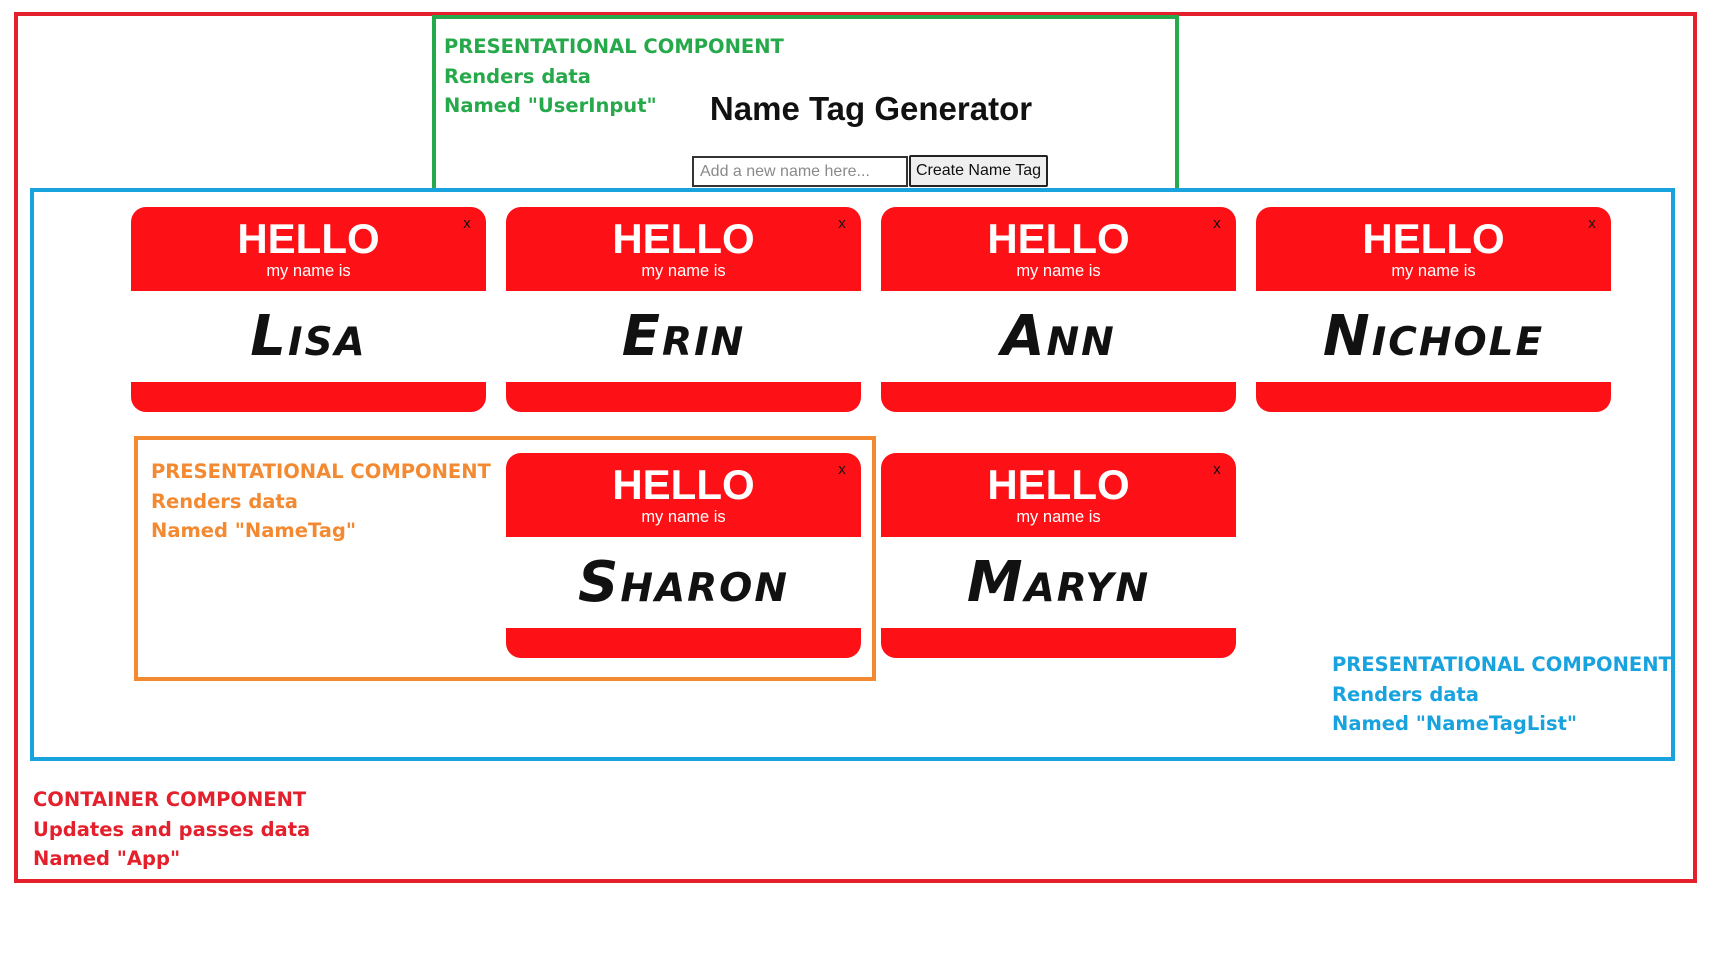  What do you see at coordinates (254, 530) in the screenshot?
I see `annotation-line: Named "NameTag"` at bounding box center [254, 530].